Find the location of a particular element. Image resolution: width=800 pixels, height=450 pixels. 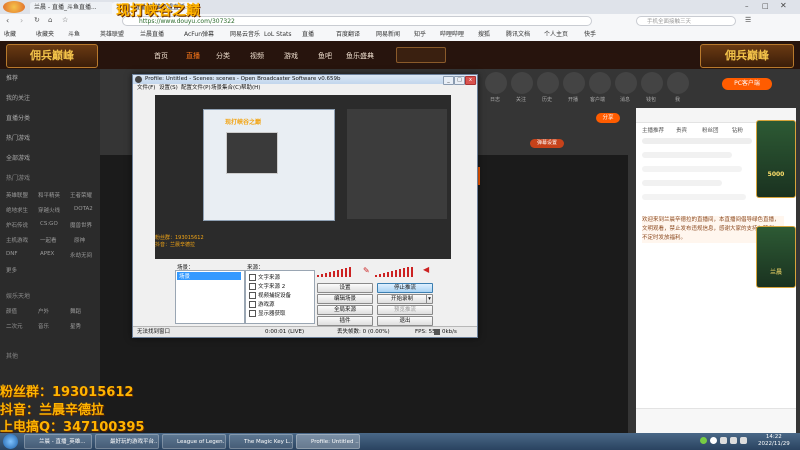

nav-fishbar: 鱼吧 is located at coordinates (325, 56).